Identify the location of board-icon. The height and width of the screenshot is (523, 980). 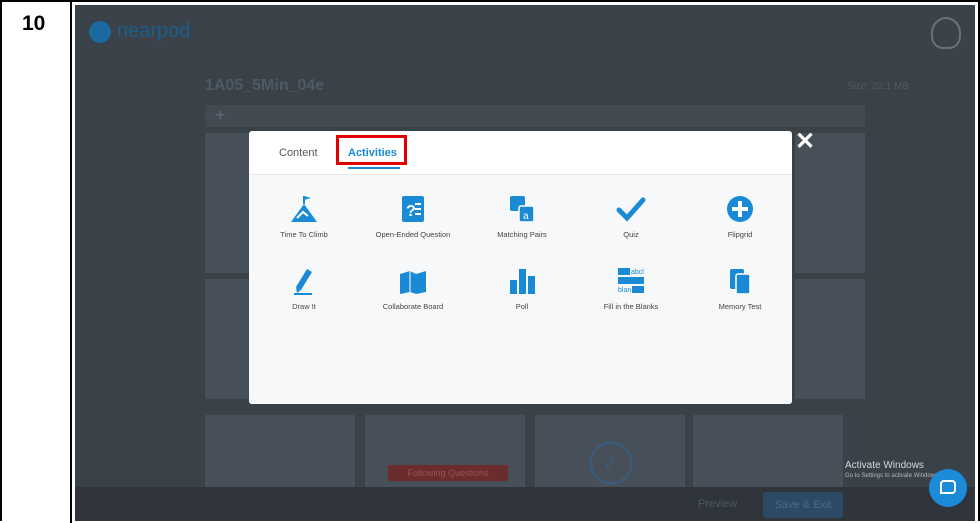
(413, 281).